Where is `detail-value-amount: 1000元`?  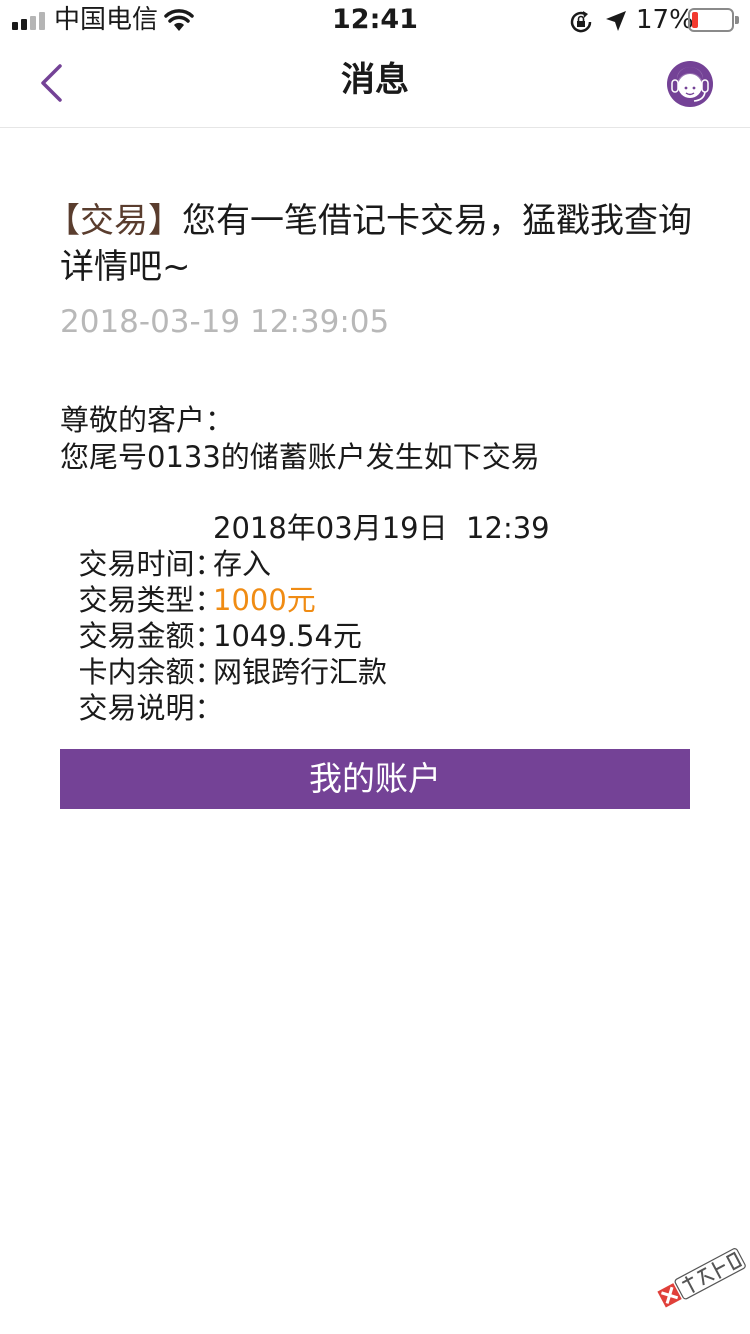 detail-value-amount: 1000元 is located at coordinates (264, 600).